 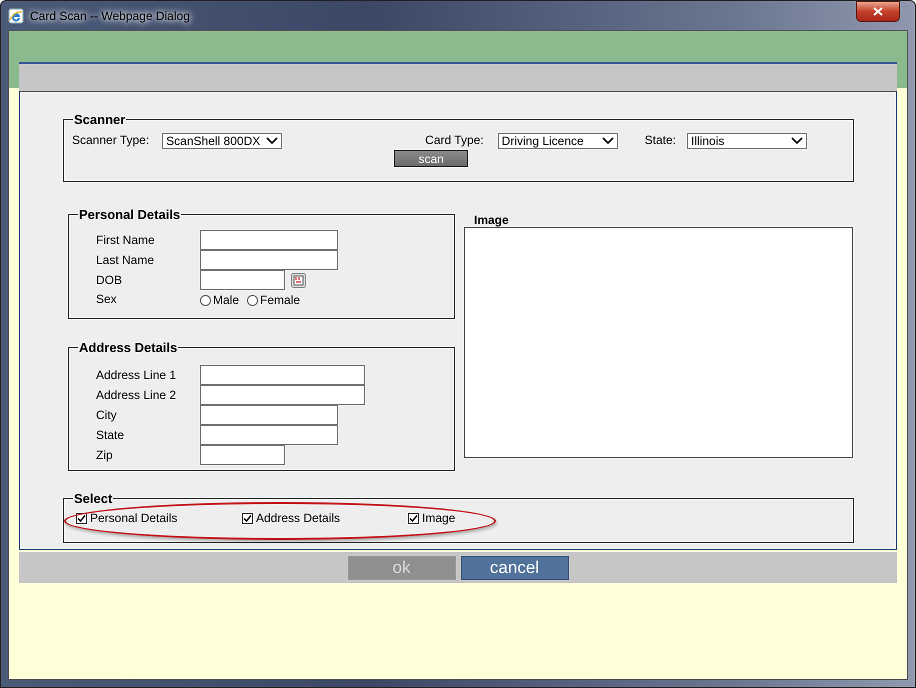 I want to click on group-legend: Select, so click(x=93, y=498).